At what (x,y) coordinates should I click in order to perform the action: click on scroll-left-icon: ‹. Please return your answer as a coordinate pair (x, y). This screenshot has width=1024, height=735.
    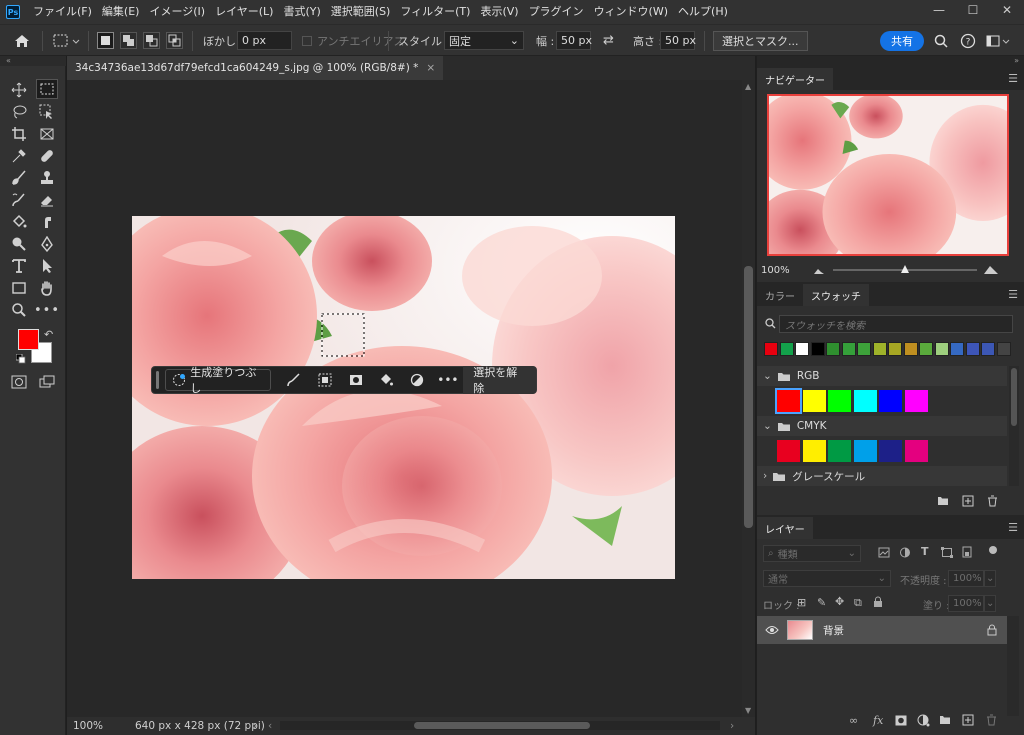
    Looking at the image, I should click on (270, 726).